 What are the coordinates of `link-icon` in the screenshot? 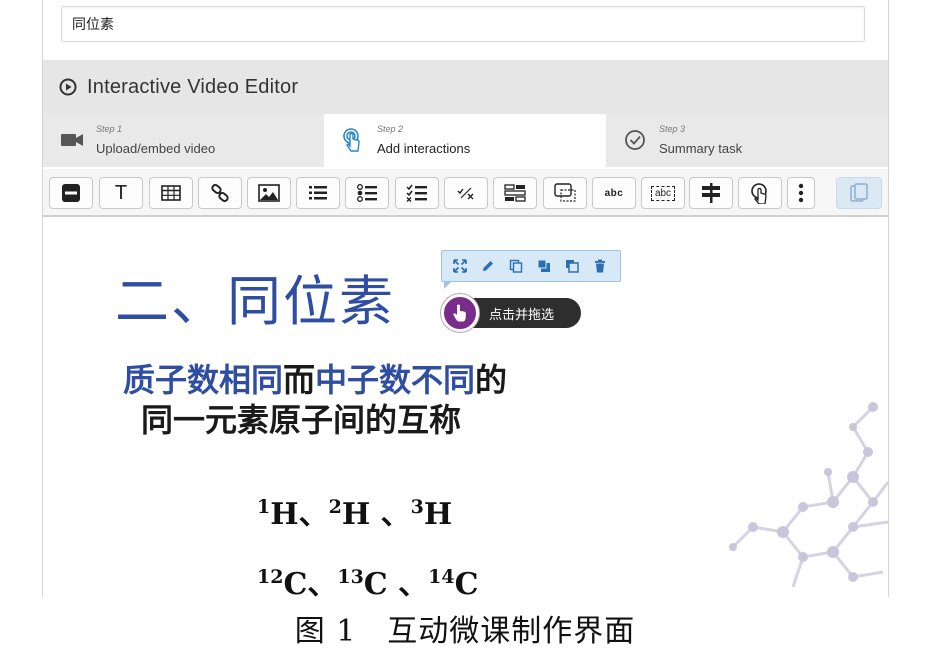 It's located at (220, 193).